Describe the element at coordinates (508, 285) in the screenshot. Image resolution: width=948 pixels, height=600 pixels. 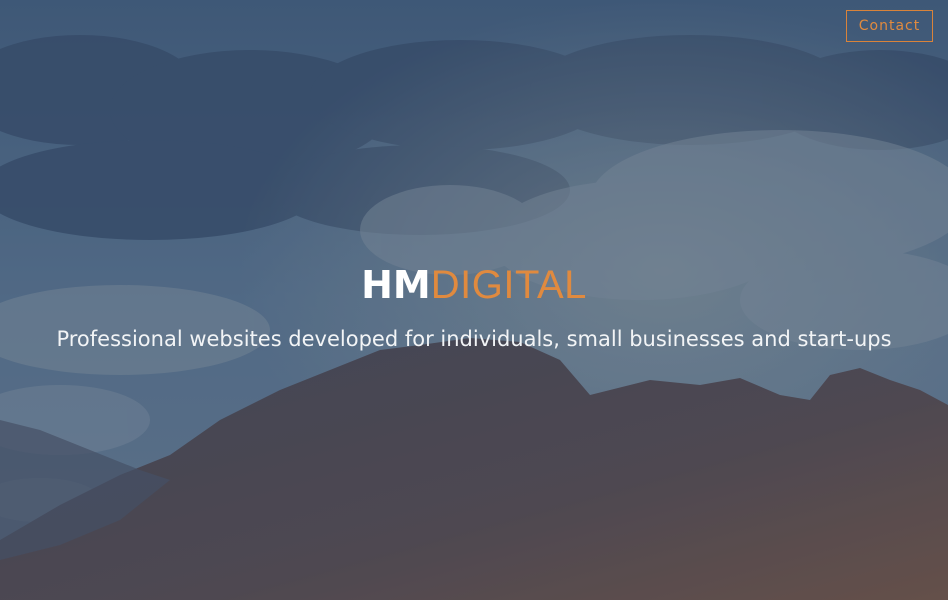
I see `brand-logo-digital: DIGITAL` at that location.